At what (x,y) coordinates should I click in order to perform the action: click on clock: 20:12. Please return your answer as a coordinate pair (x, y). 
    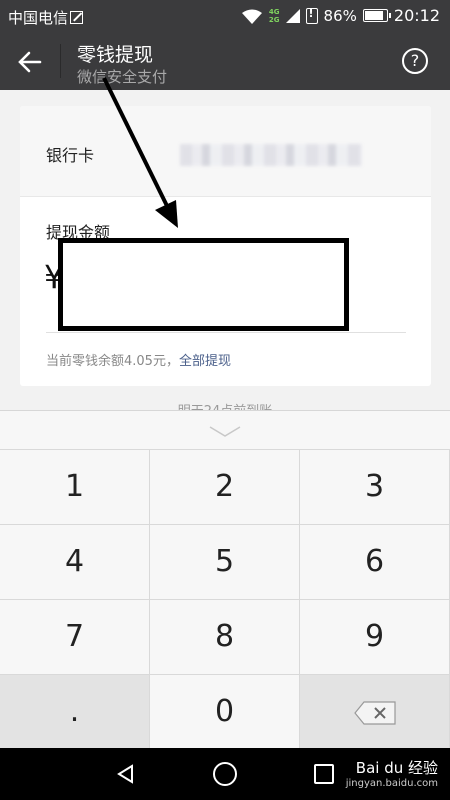
    Looking at the image, I should click on (416, 15).